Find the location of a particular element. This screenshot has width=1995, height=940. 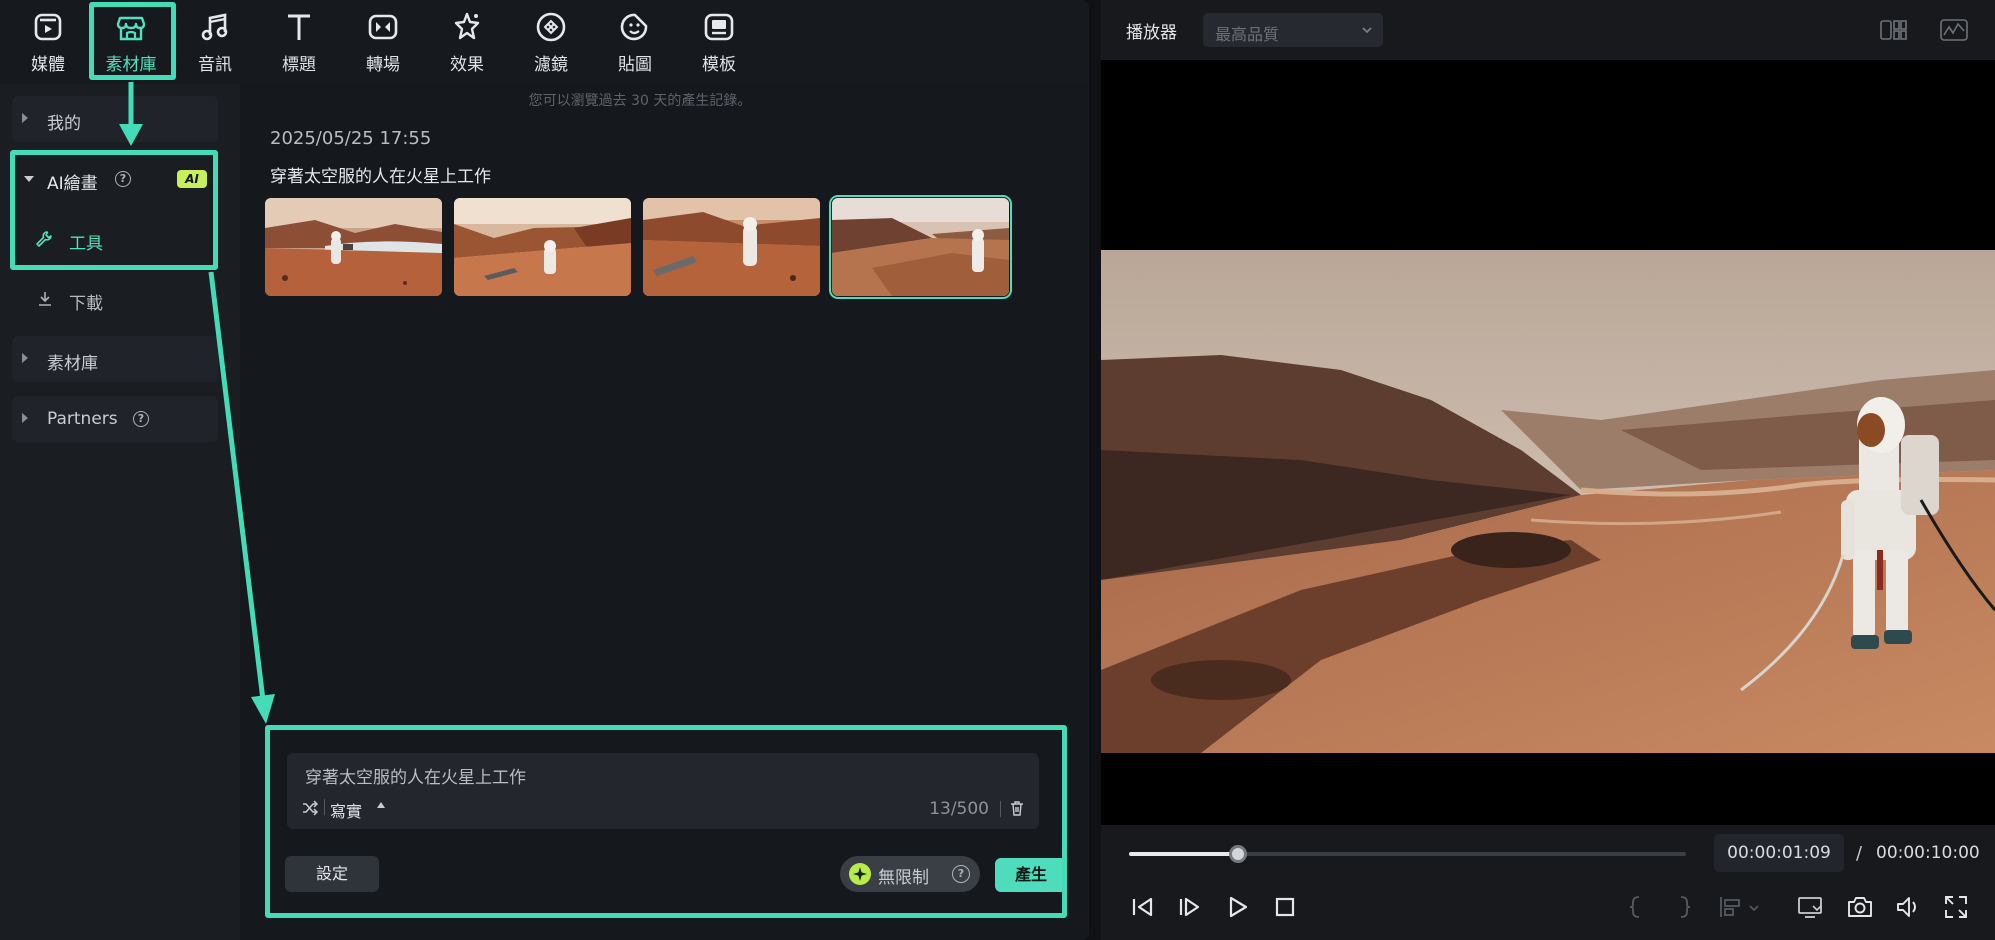

quality-value: 最高品質 is located at coordinates (1247, 34).